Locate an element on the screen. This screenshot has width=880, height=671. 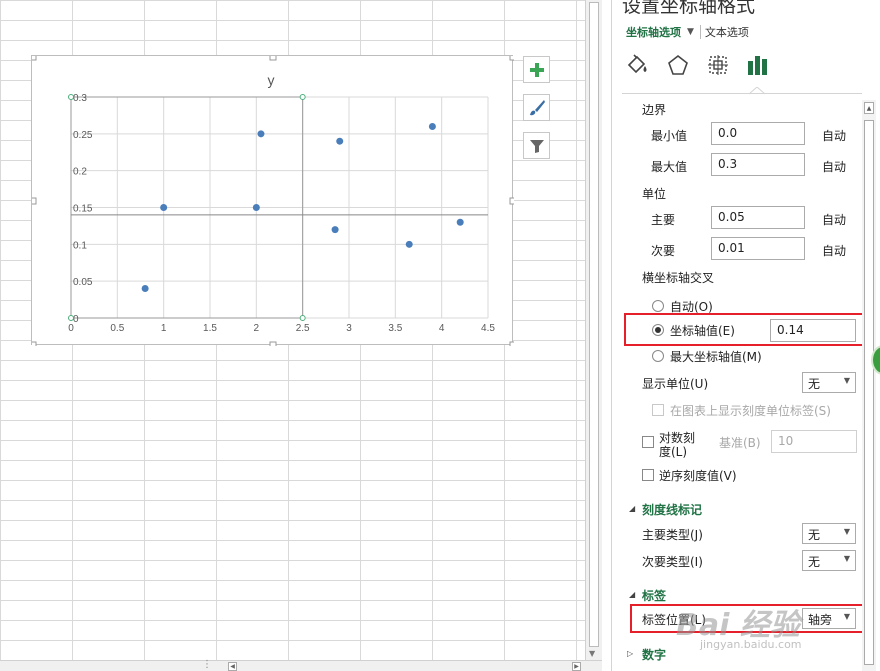
chart-title: y is located at coordinates (271, 80).